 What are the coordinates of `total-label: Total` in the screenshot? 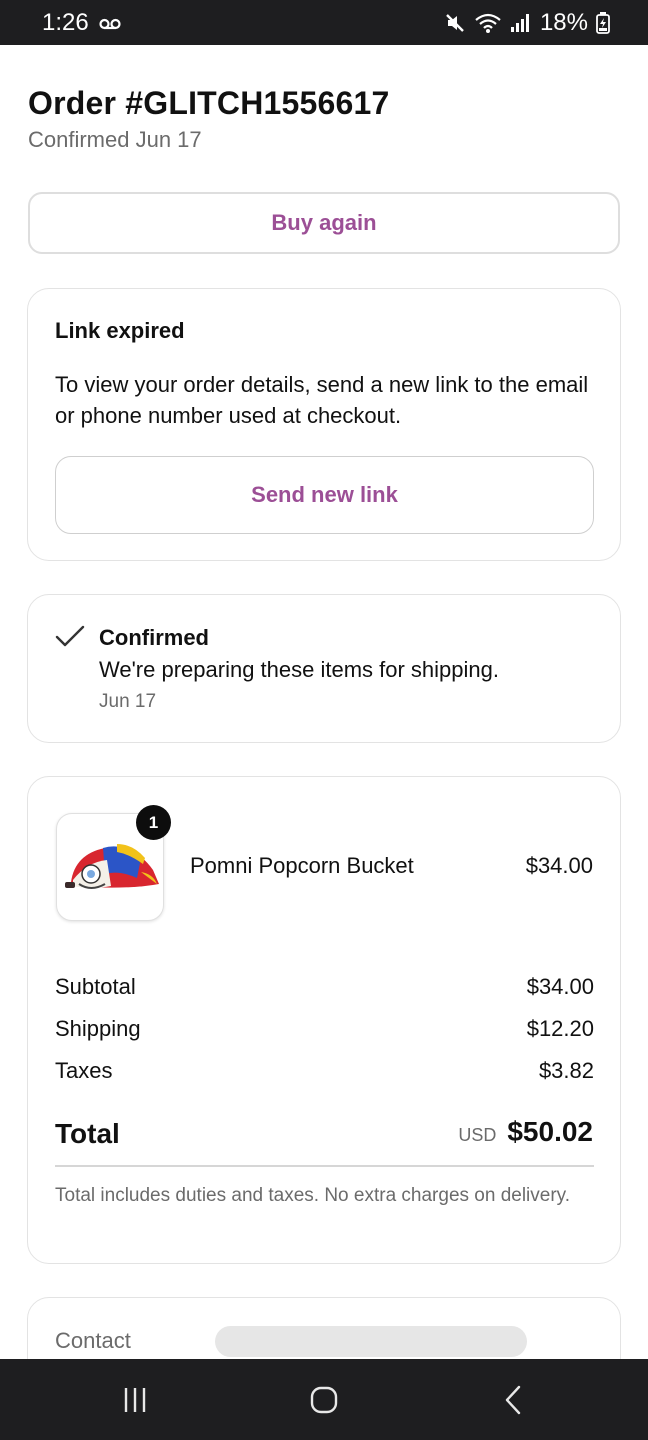 It's located at (87, 1133).